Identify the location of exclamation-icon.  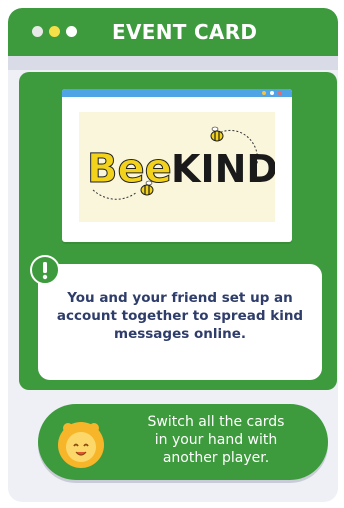
(45, 270).